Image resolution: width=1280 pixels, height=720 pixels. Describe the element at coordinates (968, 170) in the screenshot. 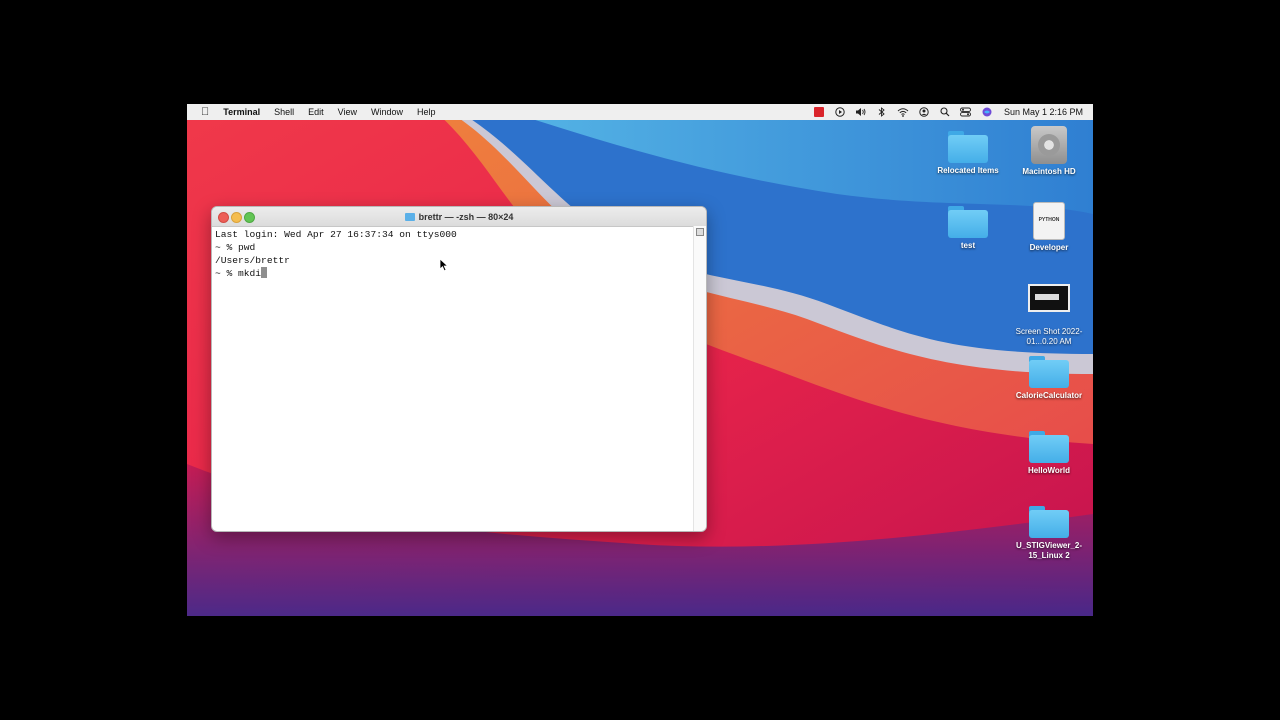

I see `desktop-icon-label: Relocated Items` at that location.